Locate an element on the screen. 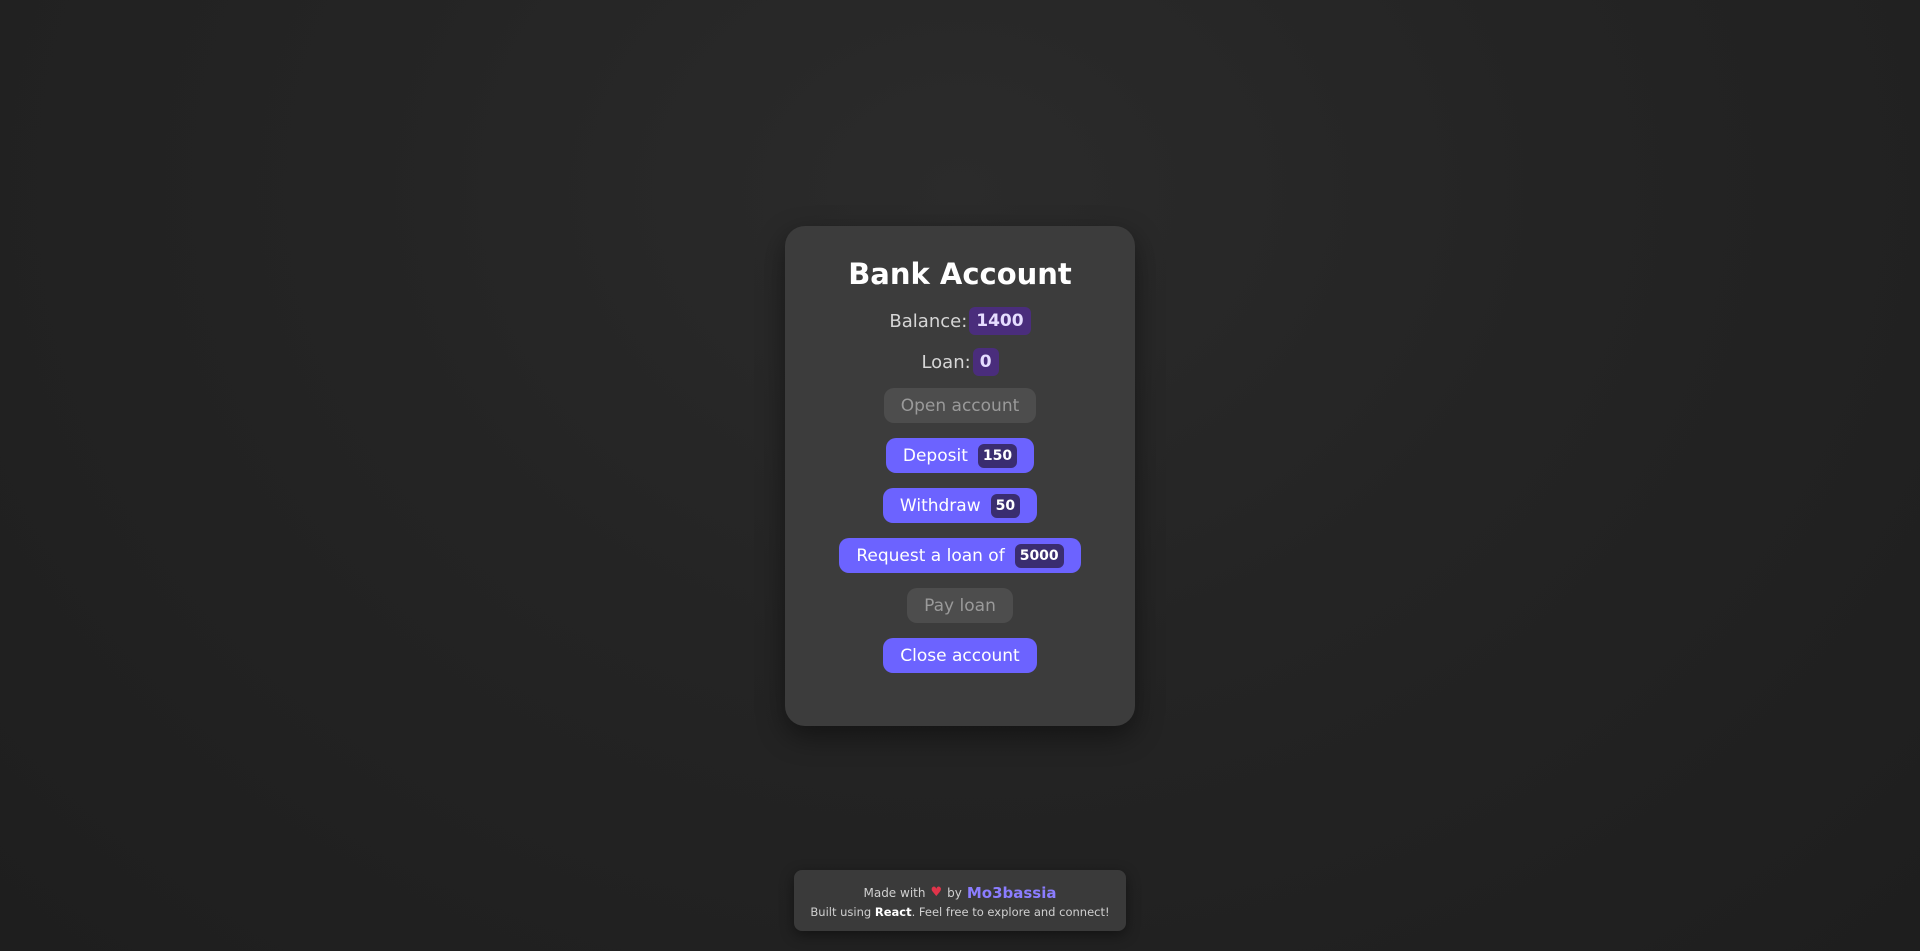 This screenshot has width=1920, height=951. loan-row: Loan: 0 is located at coordinates (960, 362).